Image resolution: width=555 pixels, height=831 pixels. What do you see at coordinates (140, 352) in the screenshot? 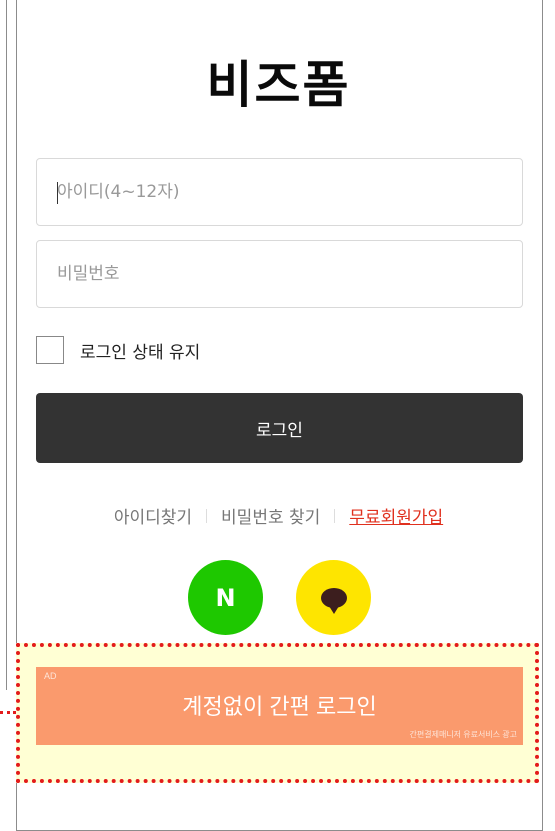
I see `keep-login-label: 로그인 상태 유지` at bounding box center [140, 352].